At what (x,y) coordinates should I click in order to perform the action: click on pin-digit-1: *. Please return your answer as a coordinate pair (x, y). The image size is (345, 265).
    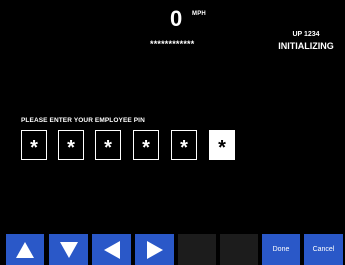
    Looking at the image, I should click on (34, 145).